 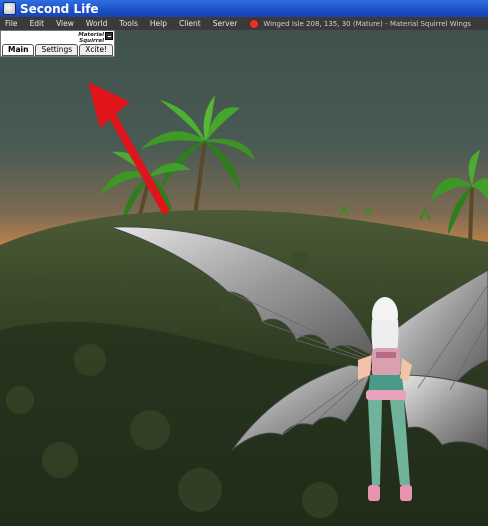 What do you see at coordinates (96, 50) in the screenshot?
I see `tab-xcite: Xcite!` at bounding box center [96, 50].